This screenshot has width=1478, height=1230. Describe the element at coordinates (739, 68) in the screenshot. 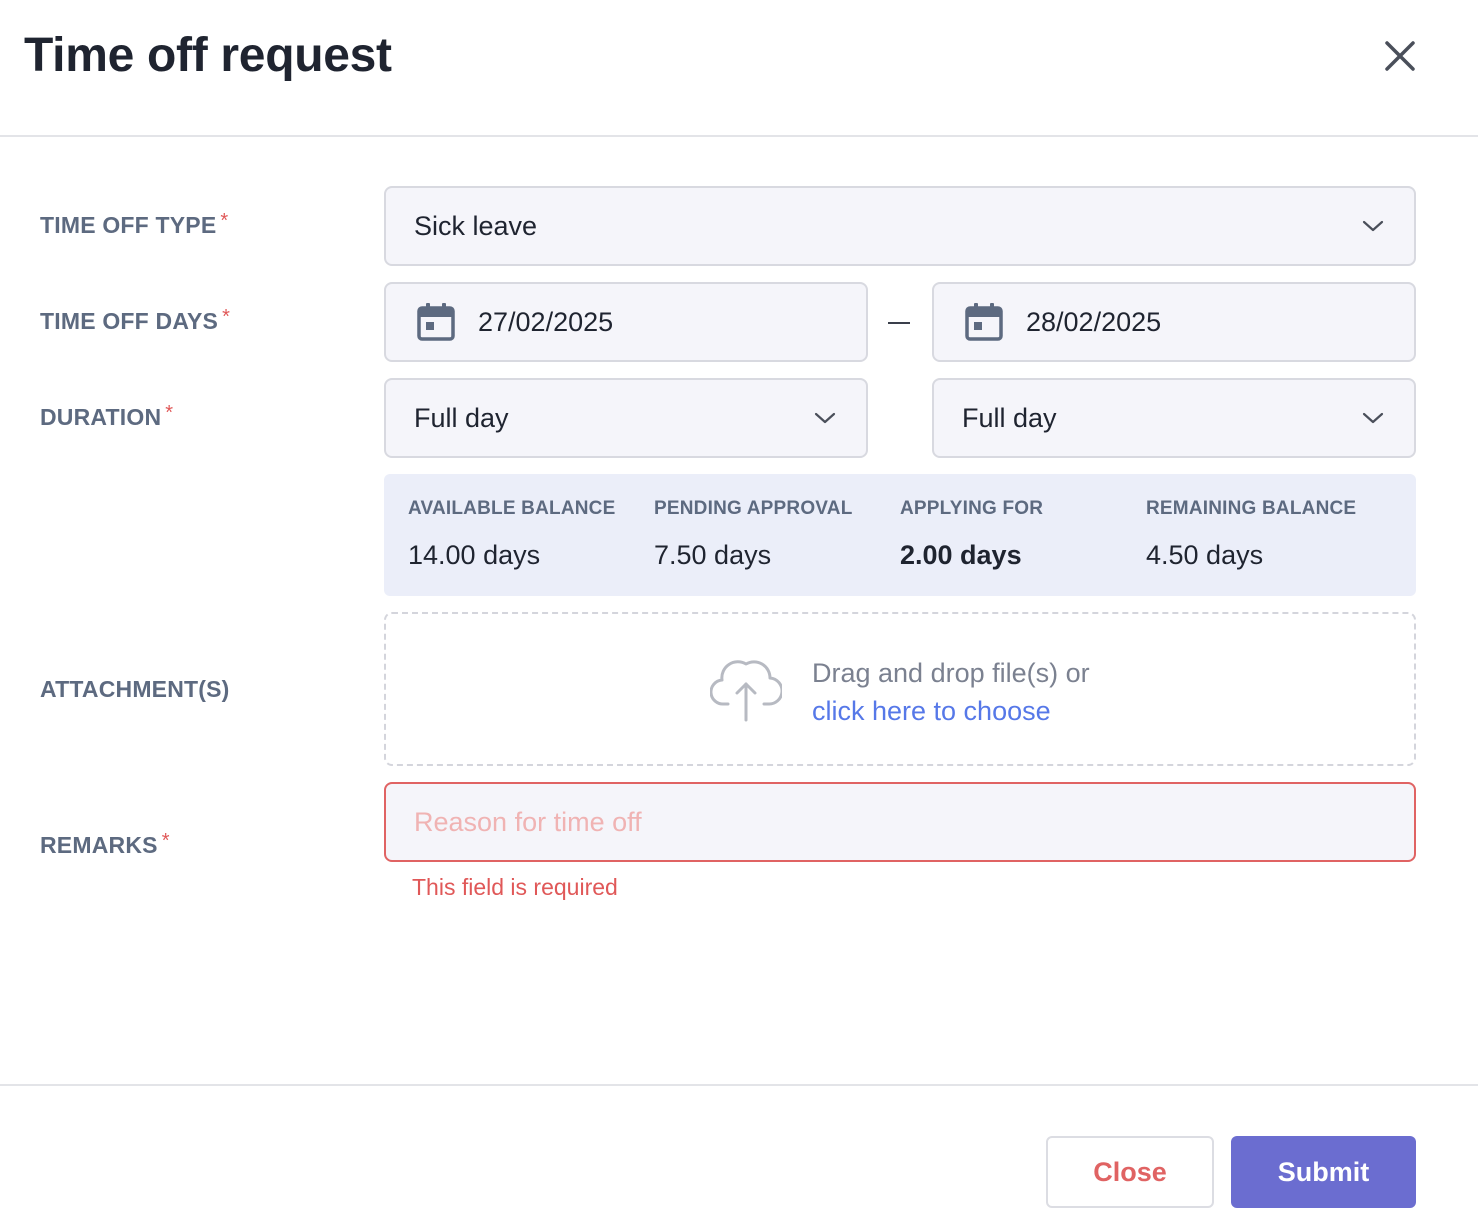

I see `modal-header: Time off request` at that location.